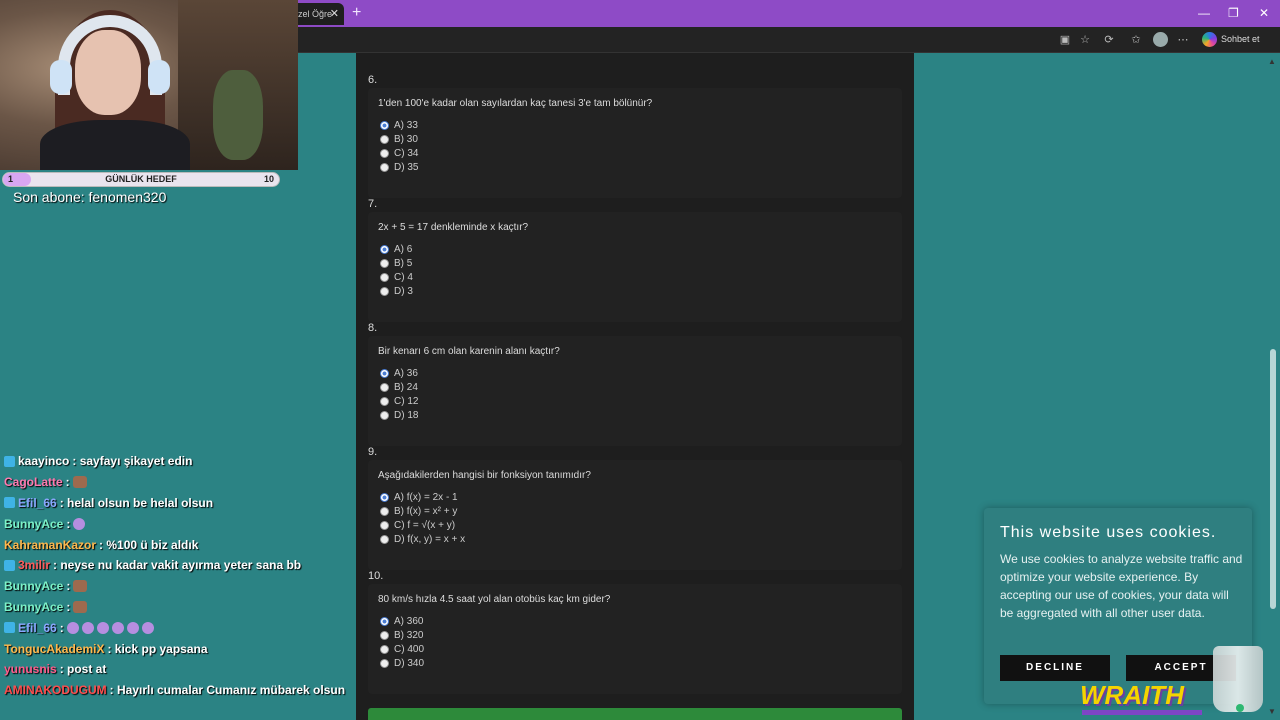 This screenshot has width=1280, height=720. I want to click on close-window-button: ✕, so click(1264, 13).